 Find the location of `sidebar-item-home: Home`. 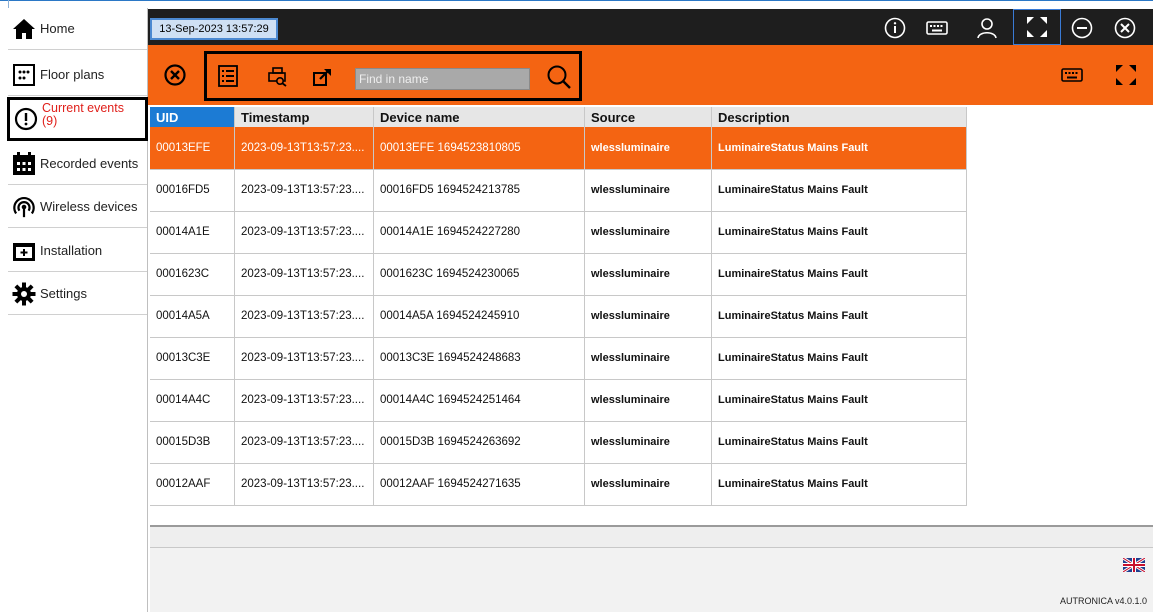

sidebar-item-home: Home is located at coordinates (77, 29).